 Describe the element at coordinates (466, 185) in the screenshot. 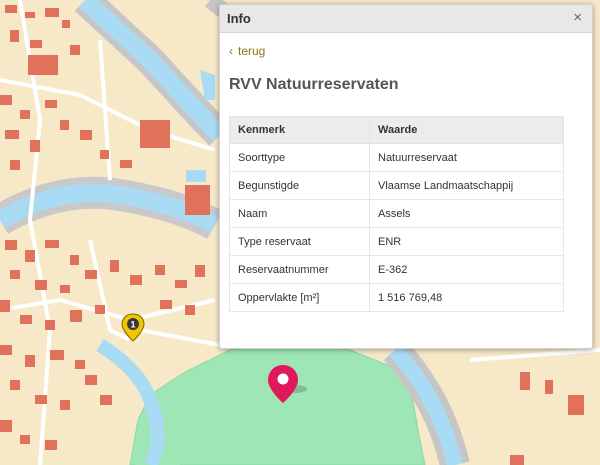

I see `attribute-value: Vlaamse Landmaatschappij` at that location.